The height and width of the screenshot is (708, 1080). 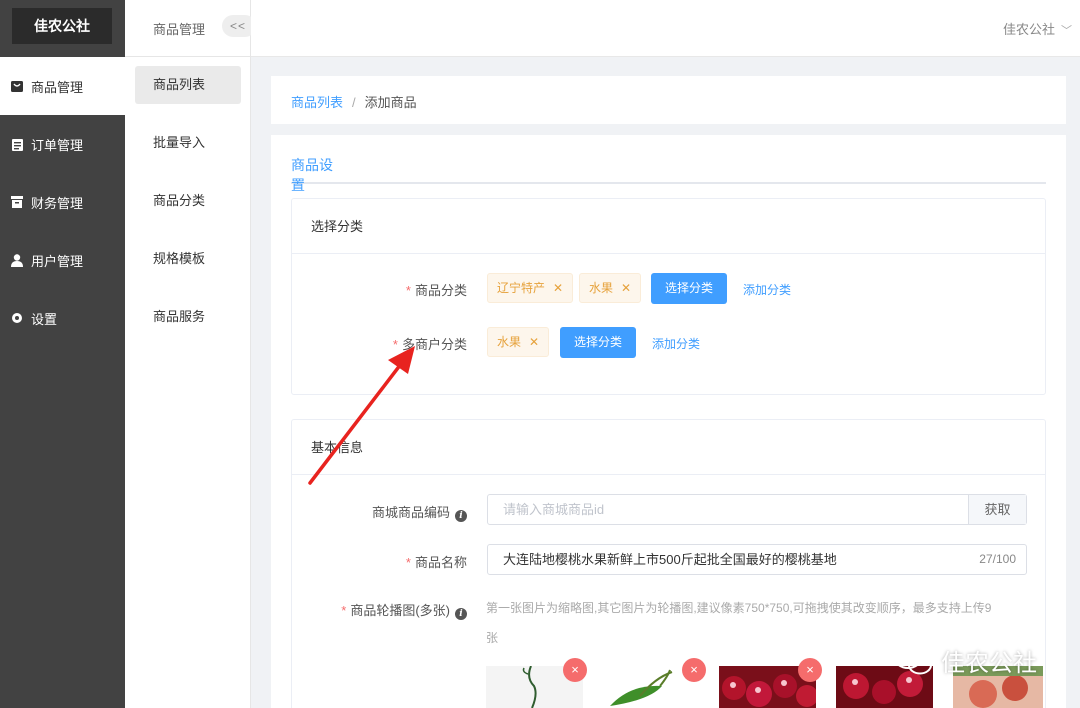 I want to click on category-panel-title: 选择分类, so click(x=668, y=226).